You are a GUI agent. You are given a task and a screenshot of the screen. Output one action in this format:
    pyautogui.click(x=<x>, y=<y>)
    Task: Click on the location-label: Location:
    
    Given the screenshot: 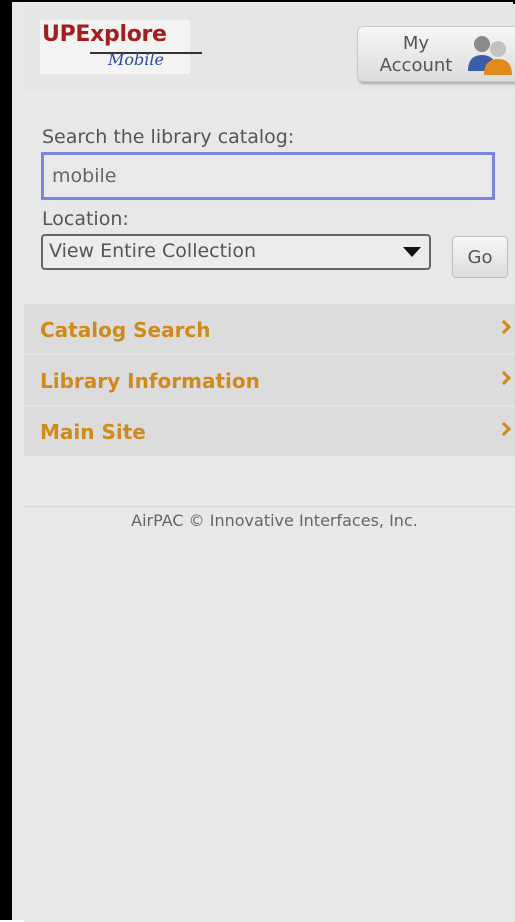 What is the action you would take?
    pyautogui.click(x=85, y=219)
    